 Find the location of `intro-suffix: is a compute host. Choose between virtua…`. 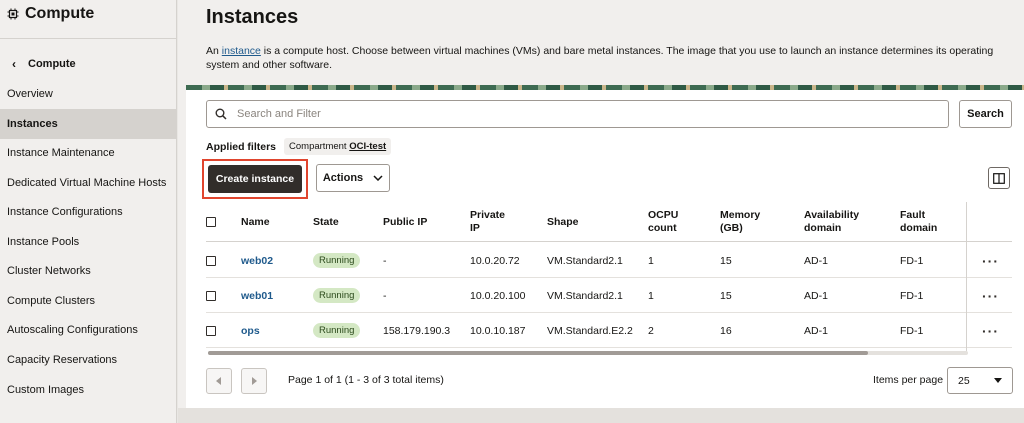

intro-suffix: is a compute host. Choose between virtua… is located at coordinates (600, 58).